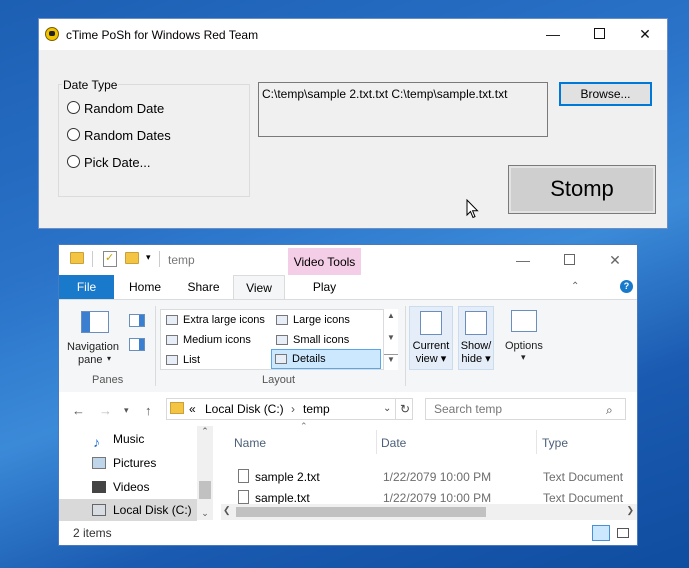  What do you see at coordinates (476, 323) in the screenshot?
I see `show-hide-icon` at bounding box center [476, 323].